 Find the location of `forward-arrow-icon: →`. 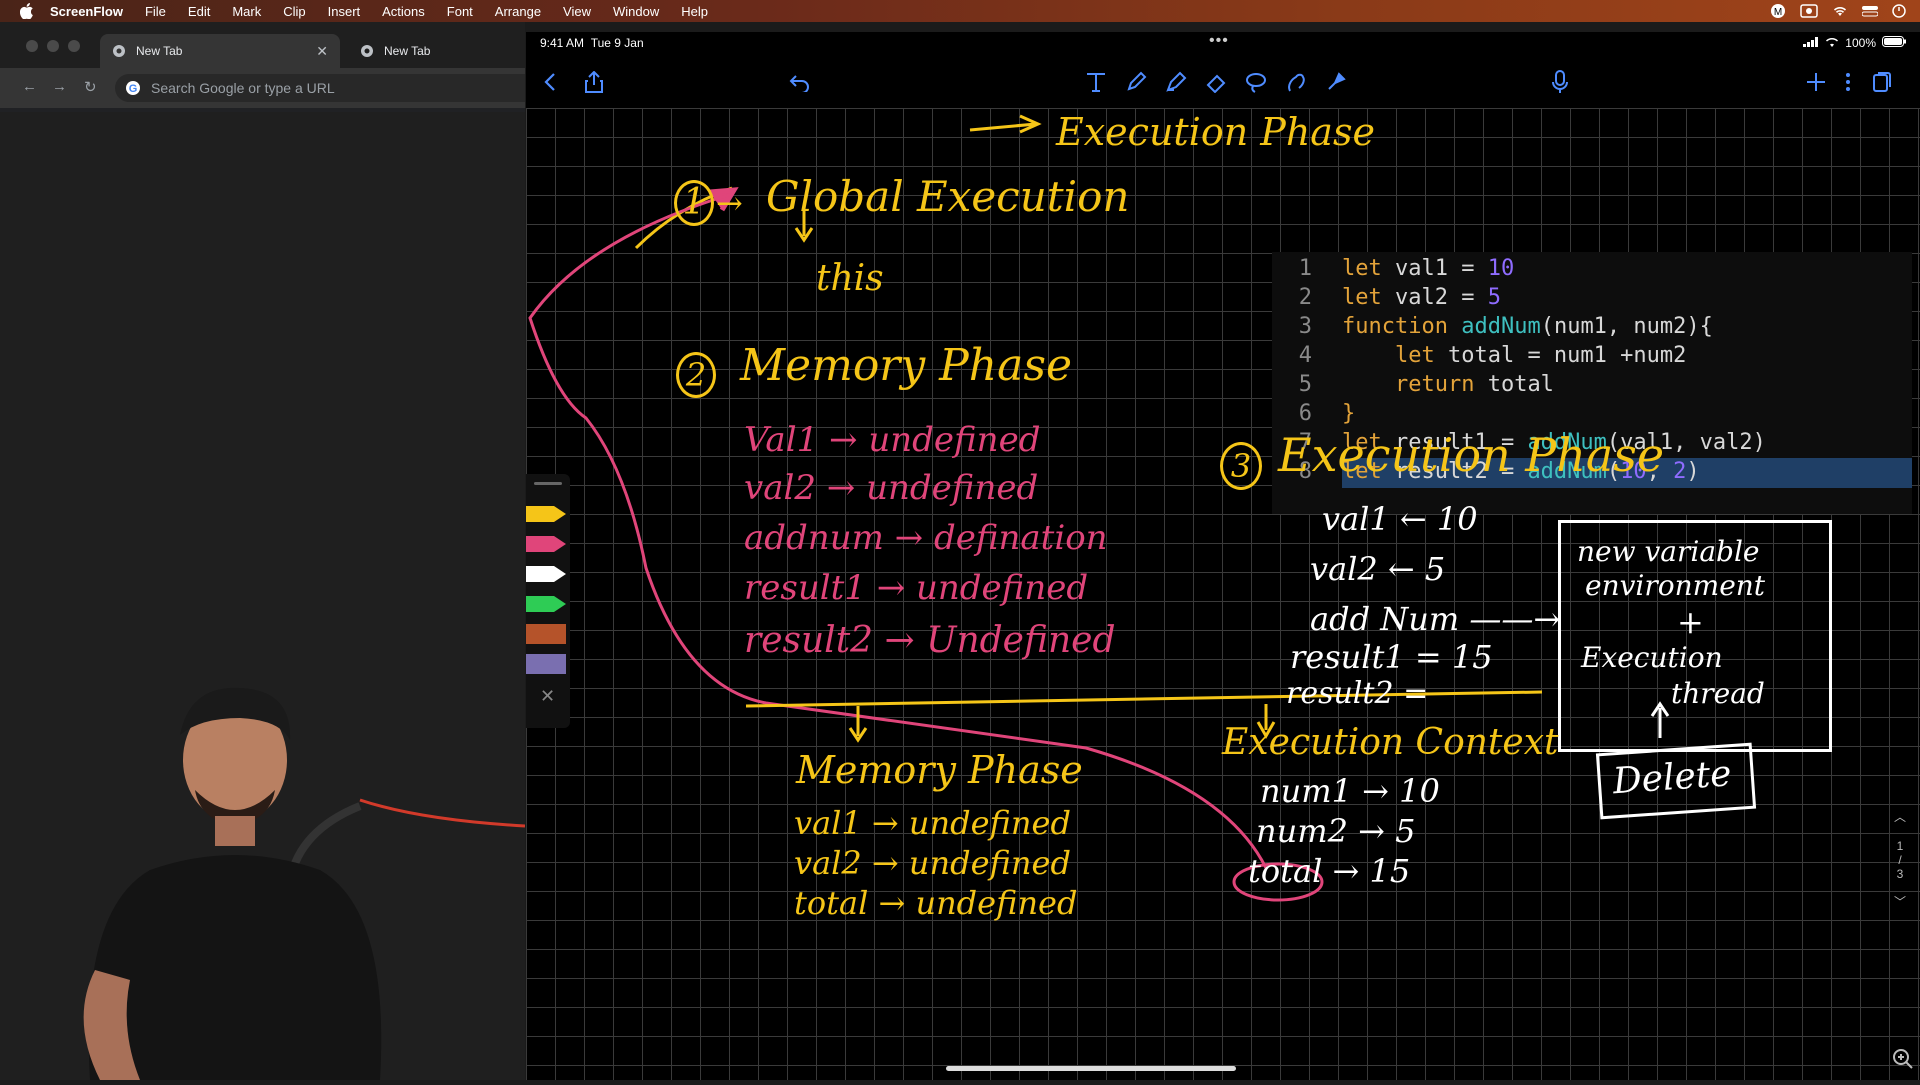

forward-arrow-icon: → is located at coordinates (59, 86).